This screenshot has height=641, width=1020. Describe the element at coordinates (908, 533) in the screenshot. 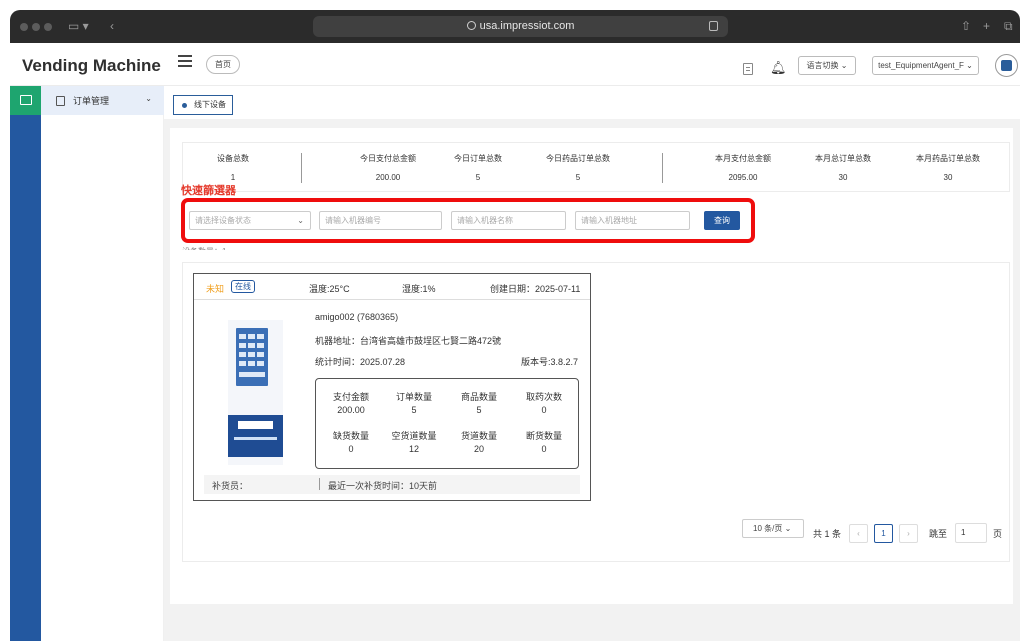

I see `next-page-button: ›` at that location.